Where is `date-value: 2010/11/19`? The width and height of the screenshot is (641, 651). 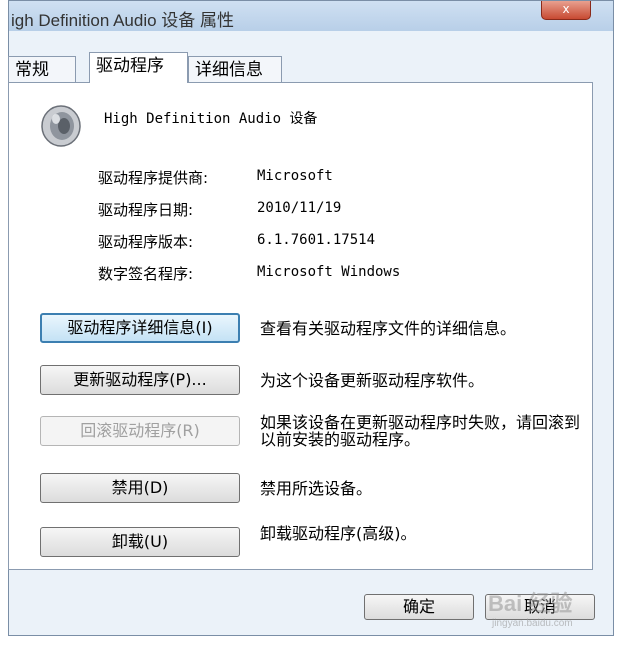
date-value: 2010/11/19 is located at coordinates (299, 208).